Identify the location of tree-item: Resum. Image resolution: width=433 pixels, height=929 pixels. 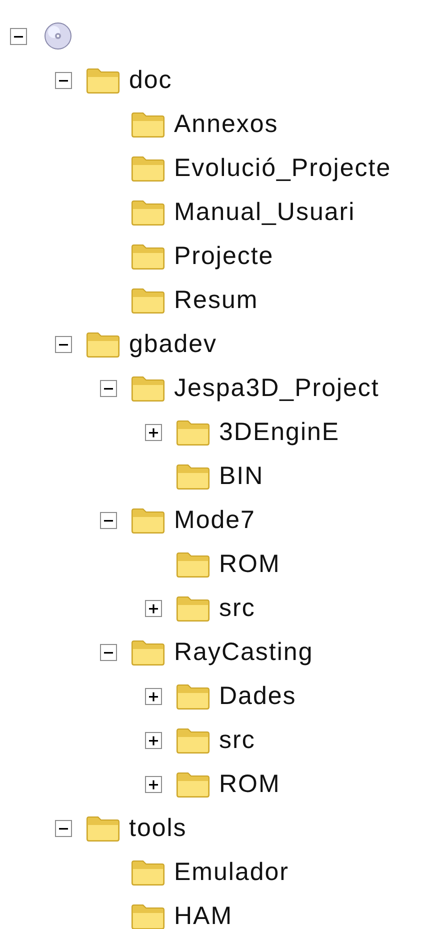
(216, 300).